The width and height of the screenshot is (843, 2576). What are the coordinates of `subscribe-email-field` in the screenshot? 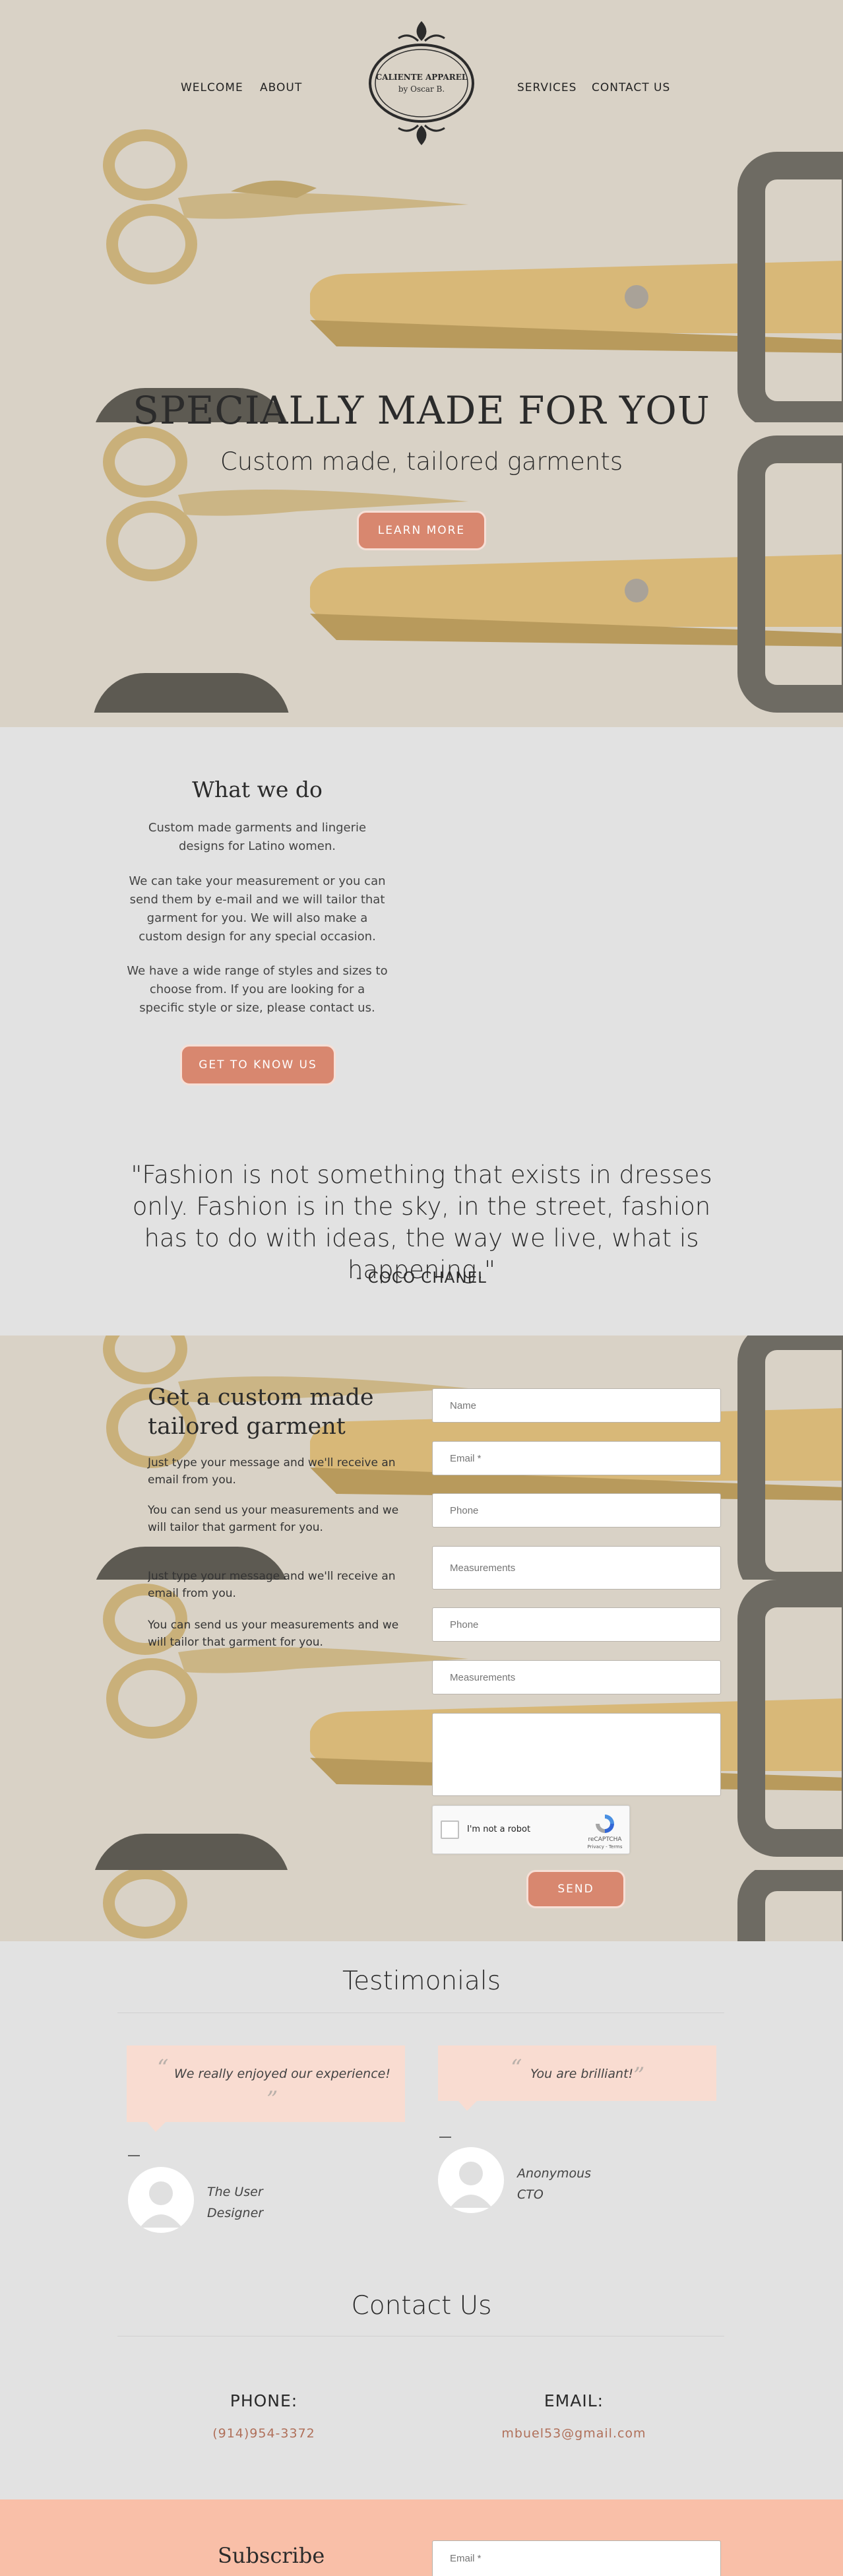 It's located at (576, 2558).